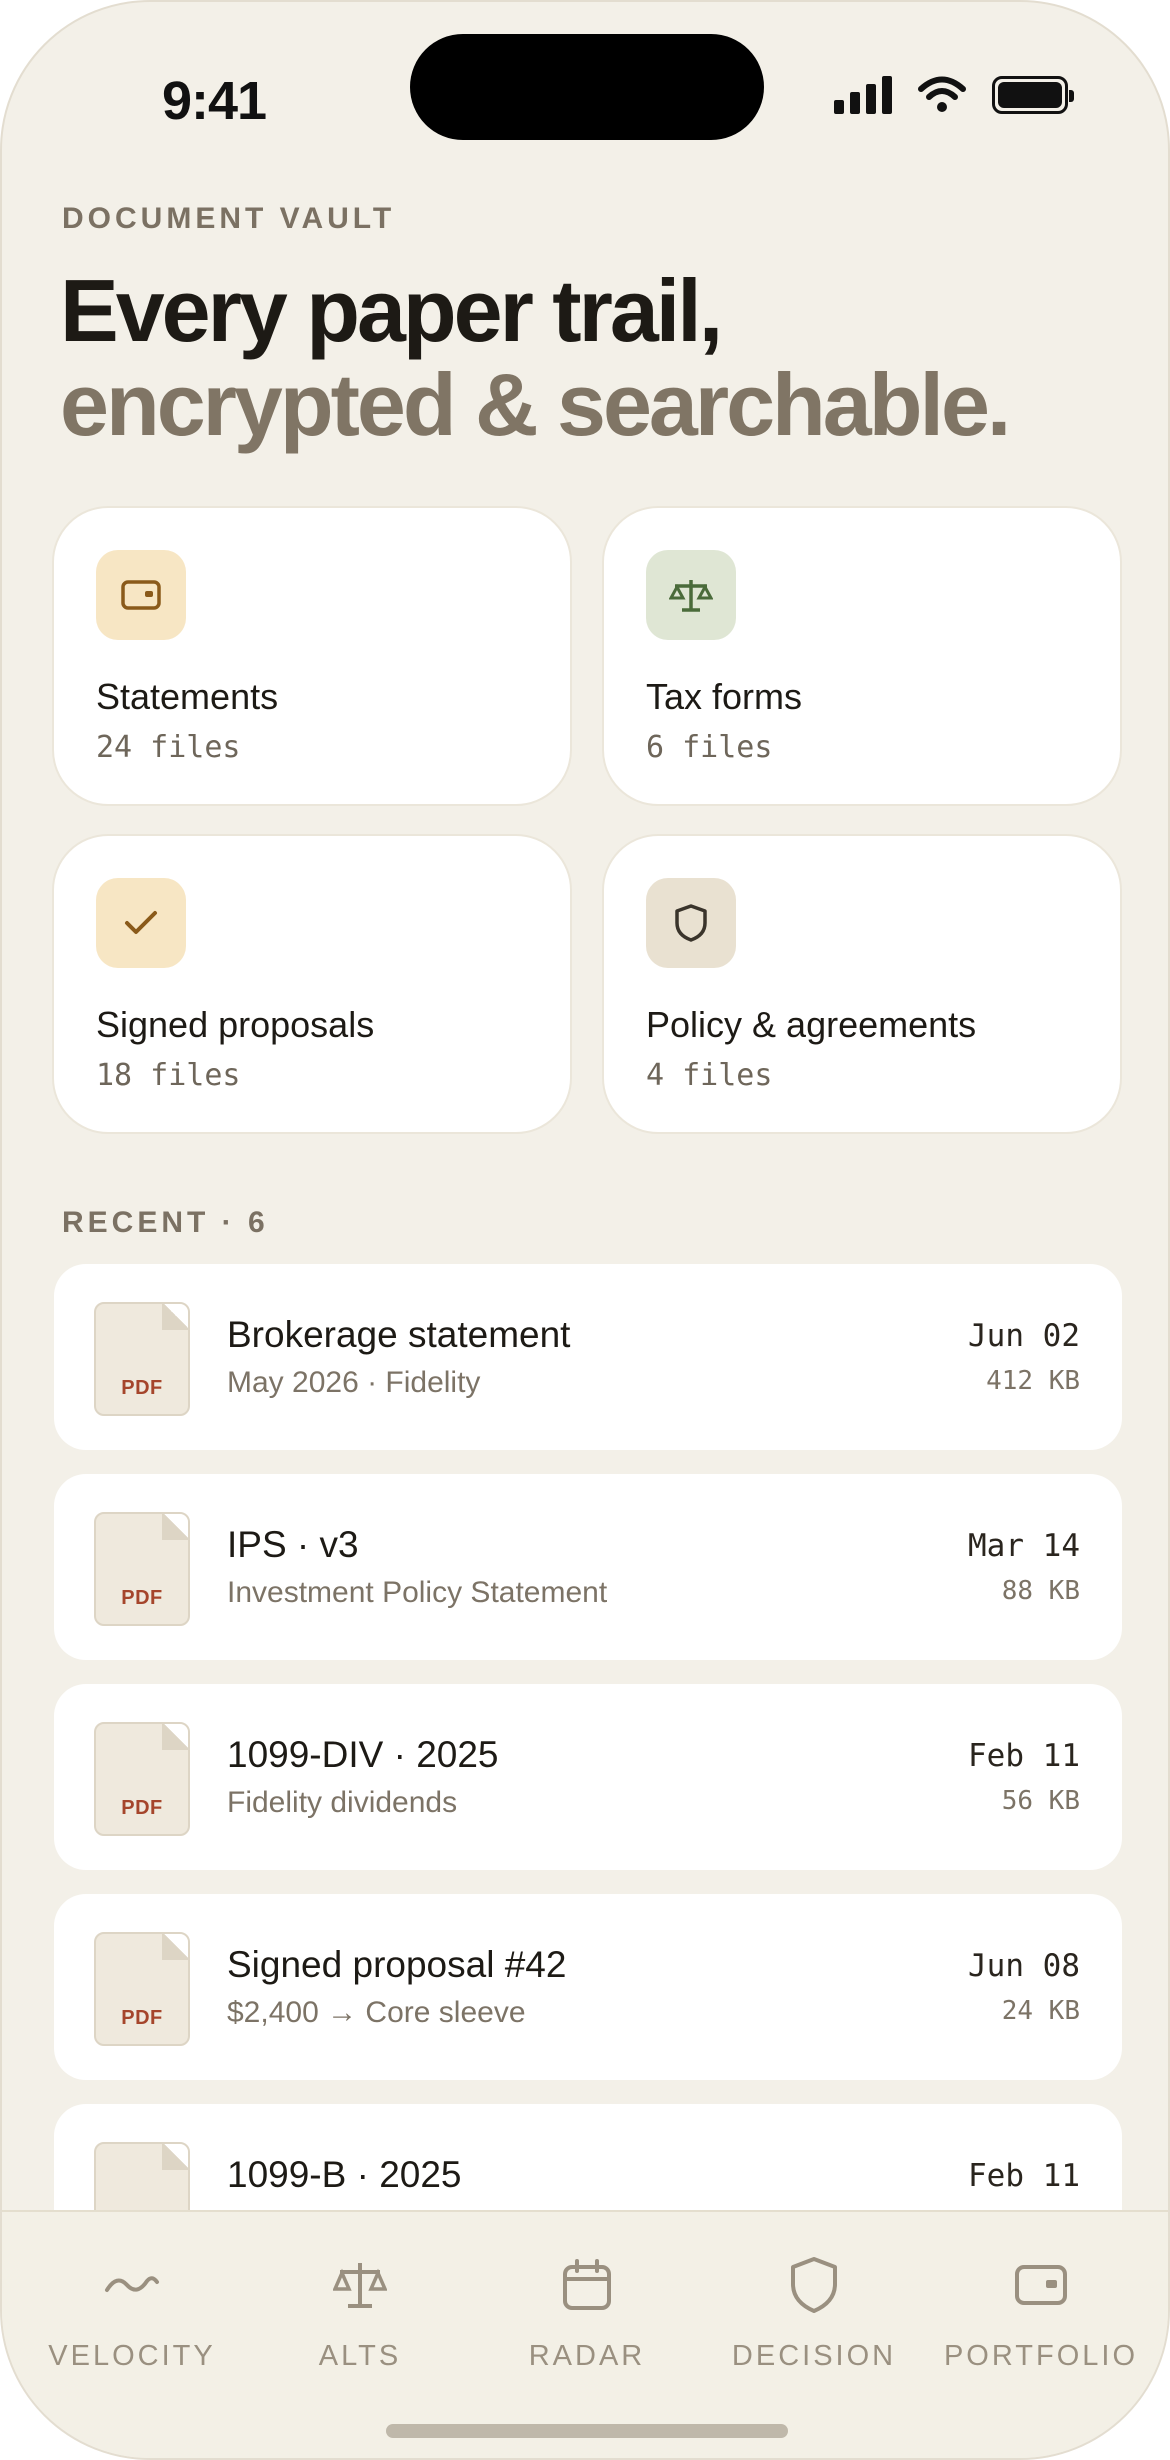  What do you see at coordinates (187, 696) in the screenshot?
I see `category-title: Statements` at bounding box center [187, 696].